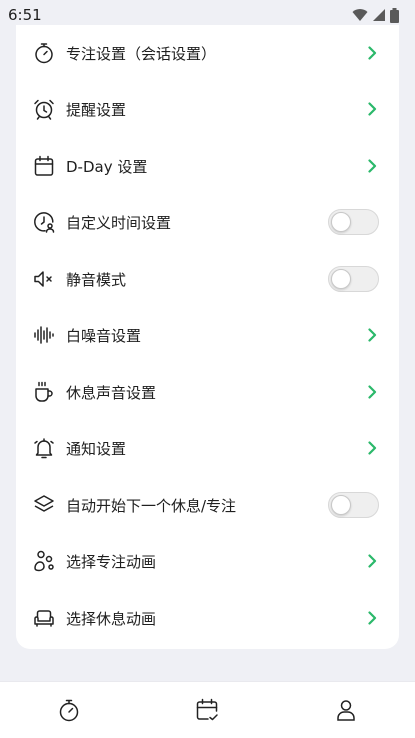 The width and height of the screenshot is (415, 738). I want to click on settings-row-white-noise: 白噪音设置, so click(207, 335).